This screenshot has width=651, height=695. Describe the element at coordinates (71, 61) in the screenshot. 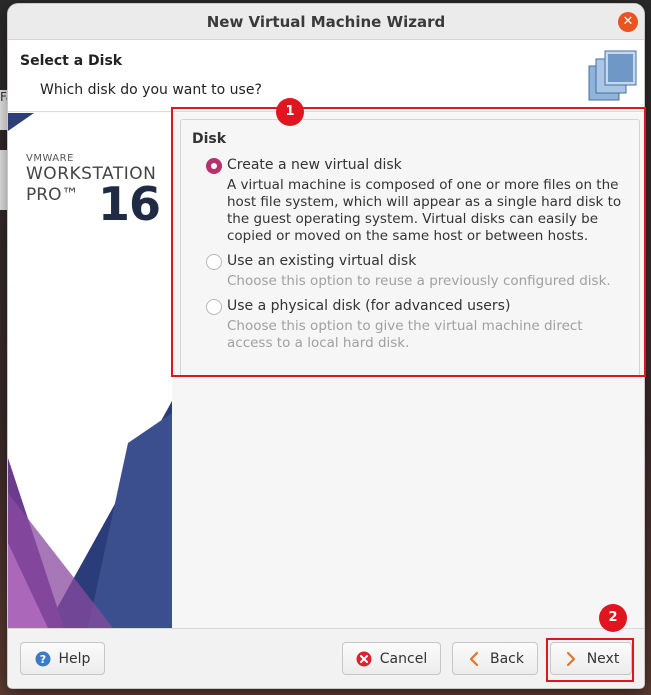

I see `page-title: Select a Disk` at that location.